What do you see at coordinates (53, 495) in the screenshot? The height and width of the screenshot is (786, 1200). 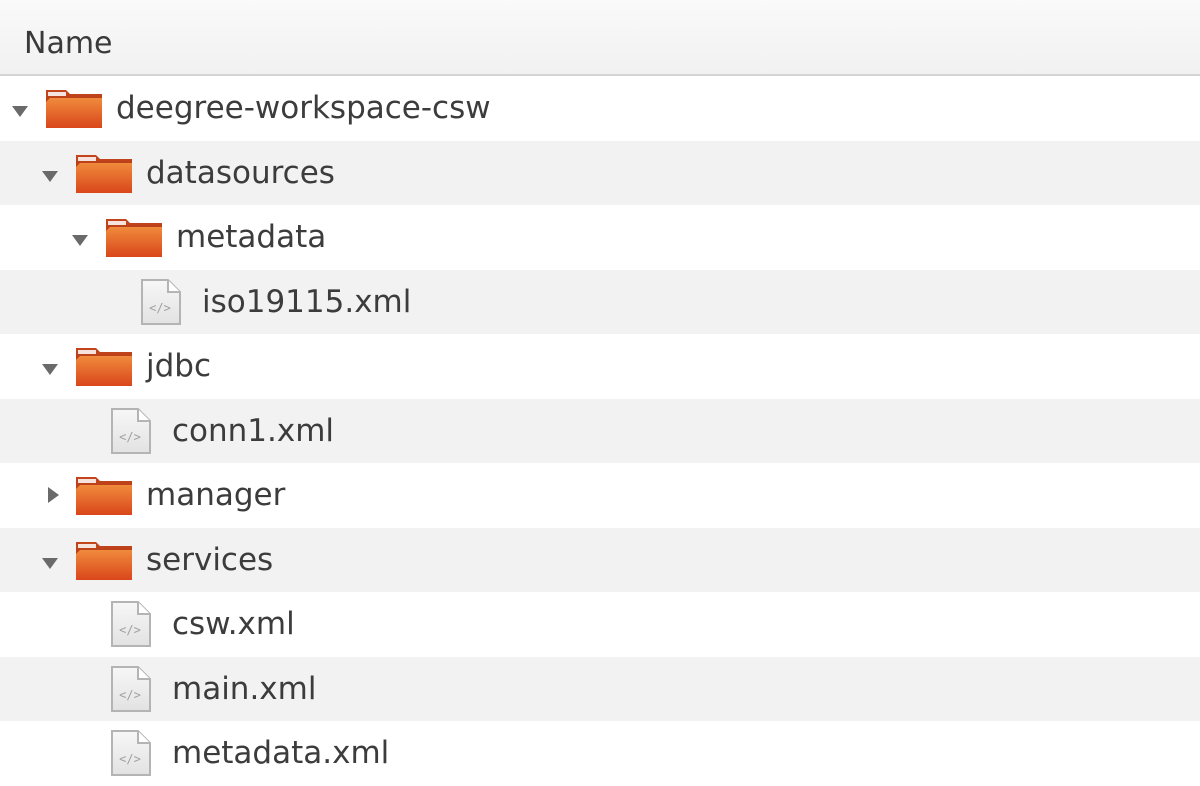 I see `collapse-arrow-icon` at bounding box center [53, 495].